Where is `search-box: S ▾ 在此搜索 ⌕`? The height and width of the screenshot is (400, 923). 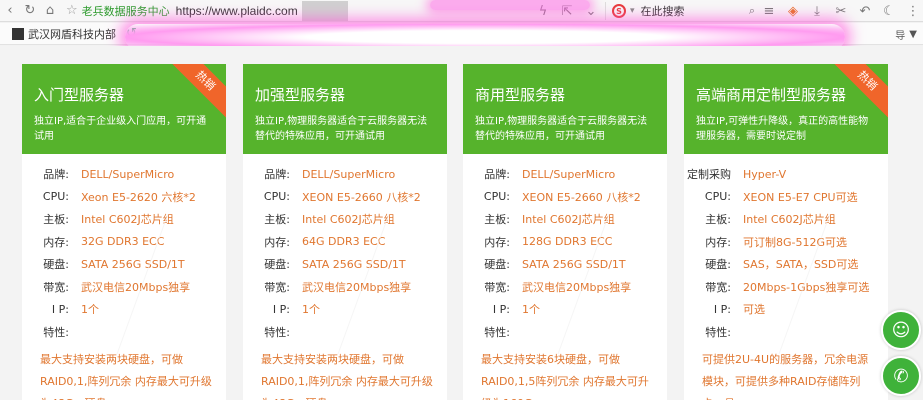
search-box: S ▾ 在此搜索 ⌕ is located at coordinates (680, 11).